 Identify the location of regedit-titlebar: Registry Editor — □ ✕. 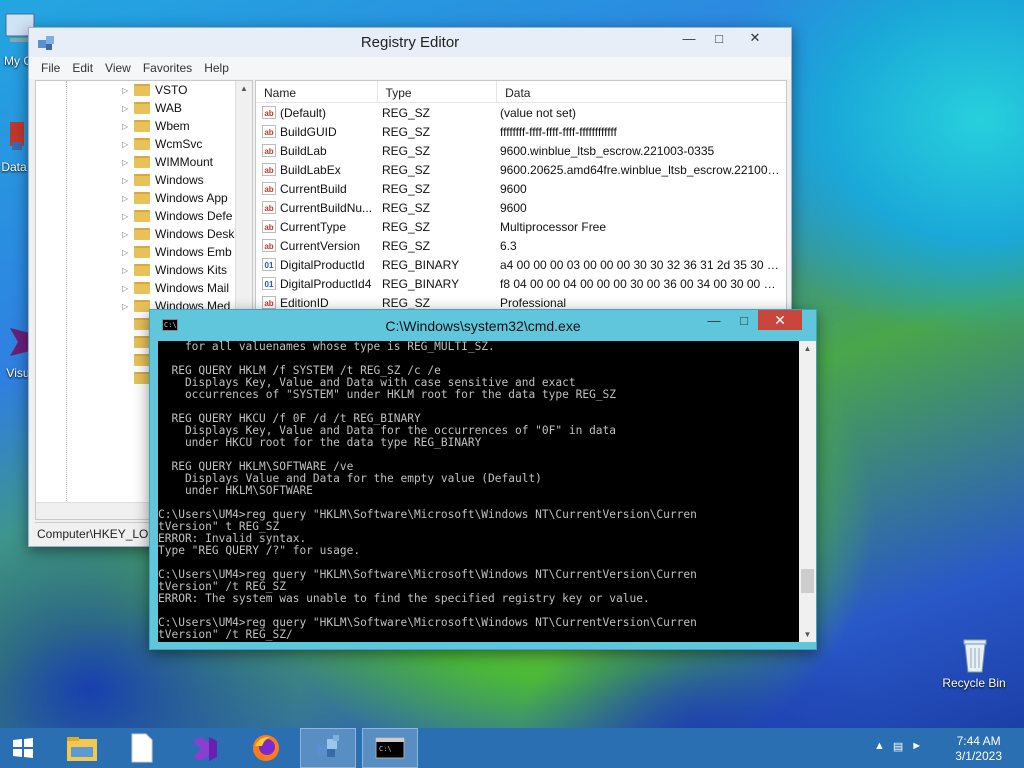
(410, 42).